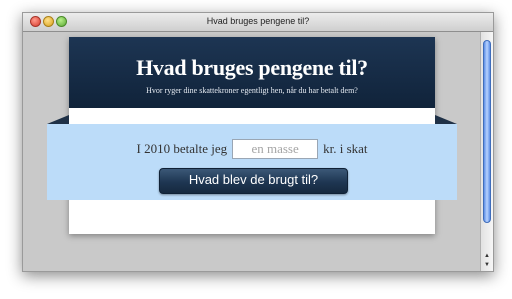  I want to click on vertical-scrollbar: ▲ ▼, so click(486, 151).